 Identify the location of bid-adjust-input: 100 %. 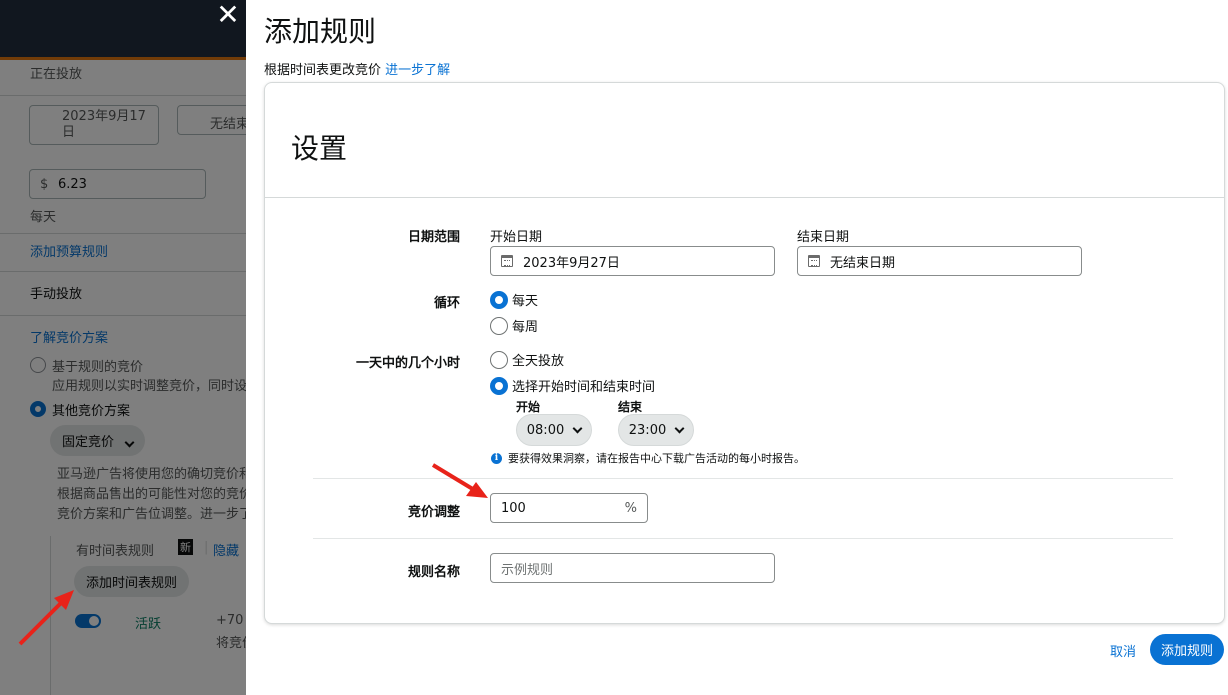
(569, 508).